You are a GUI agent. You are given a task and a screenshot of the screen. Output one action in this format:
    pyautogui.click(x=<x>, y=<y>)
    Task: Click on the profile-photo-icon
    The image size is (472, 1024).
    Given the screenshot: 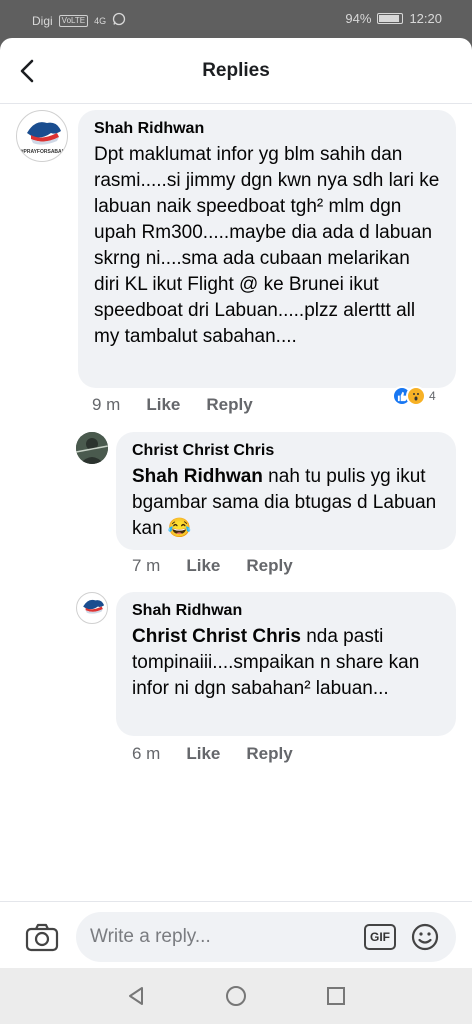 What is the action you would take?
    pyautogui.click(x=92, y=448)
    